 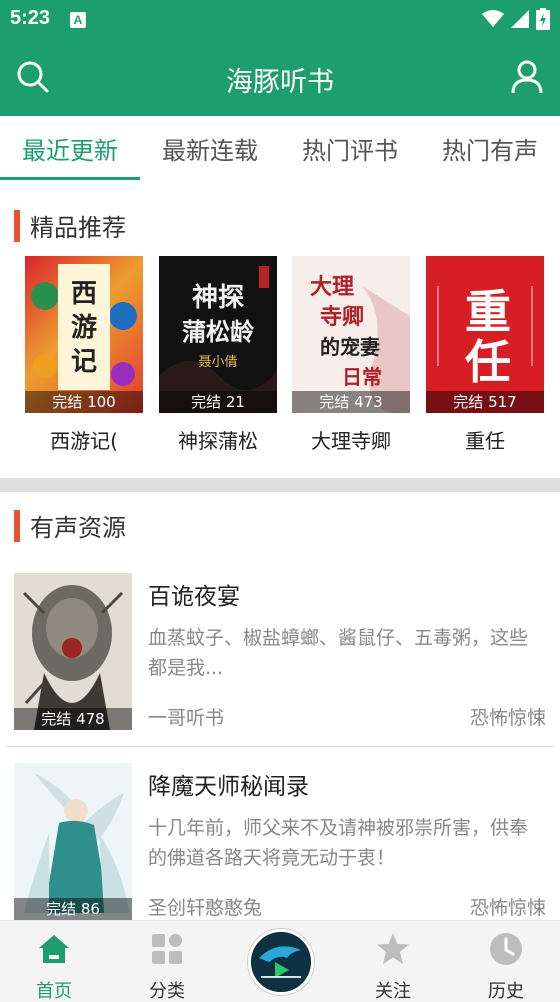 What do you see at coordinates (351, 402) in the screenshot?
I see `cover-badge: 完结 473` at bounding box center [351, 402].